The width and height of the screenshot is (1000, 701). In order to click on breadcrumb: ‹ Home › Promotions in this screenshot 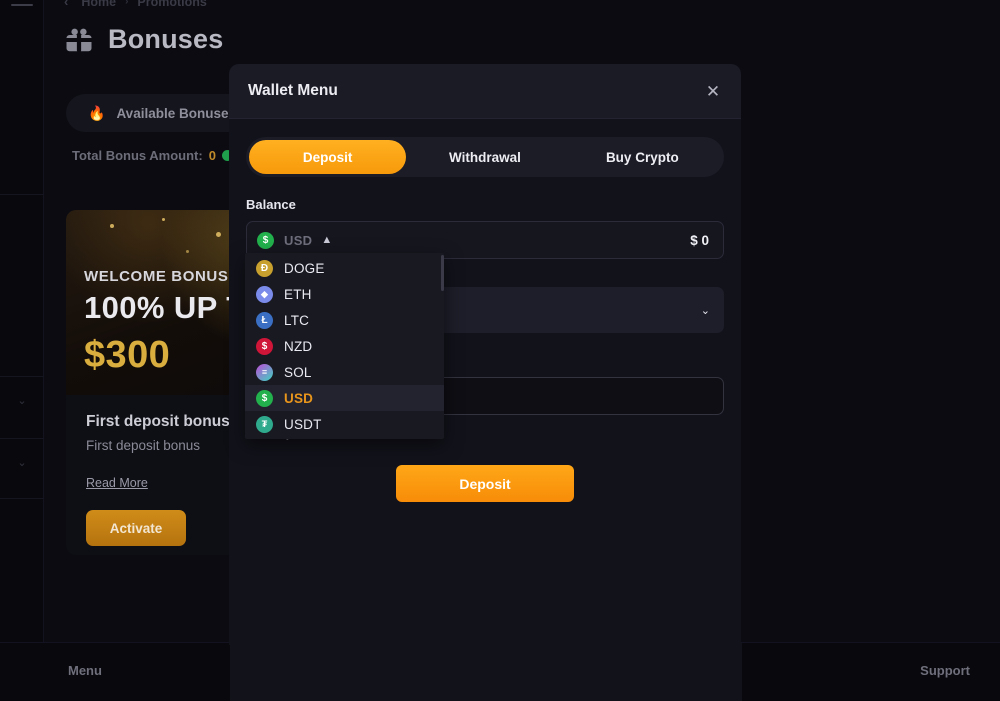, I will do `click(135, 4)`.